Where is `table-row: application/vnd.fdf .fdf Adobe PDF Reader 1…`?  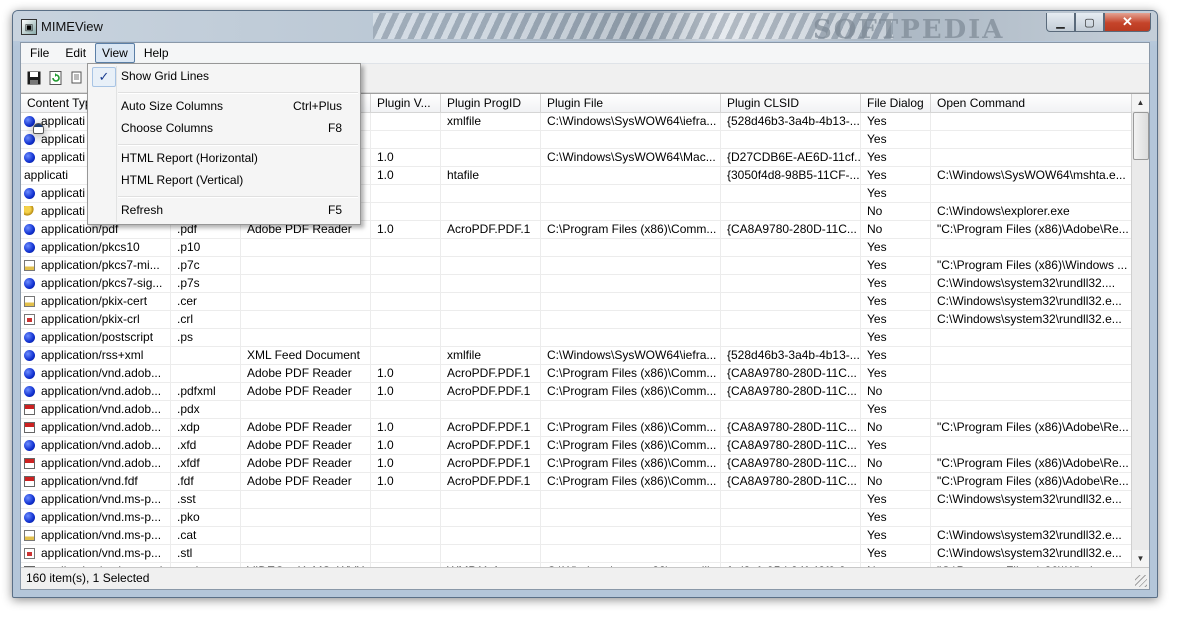 table-row: application/vnd.fdf .fdf Adobe PDF Reader 1… is located at coordinates (577, 482).